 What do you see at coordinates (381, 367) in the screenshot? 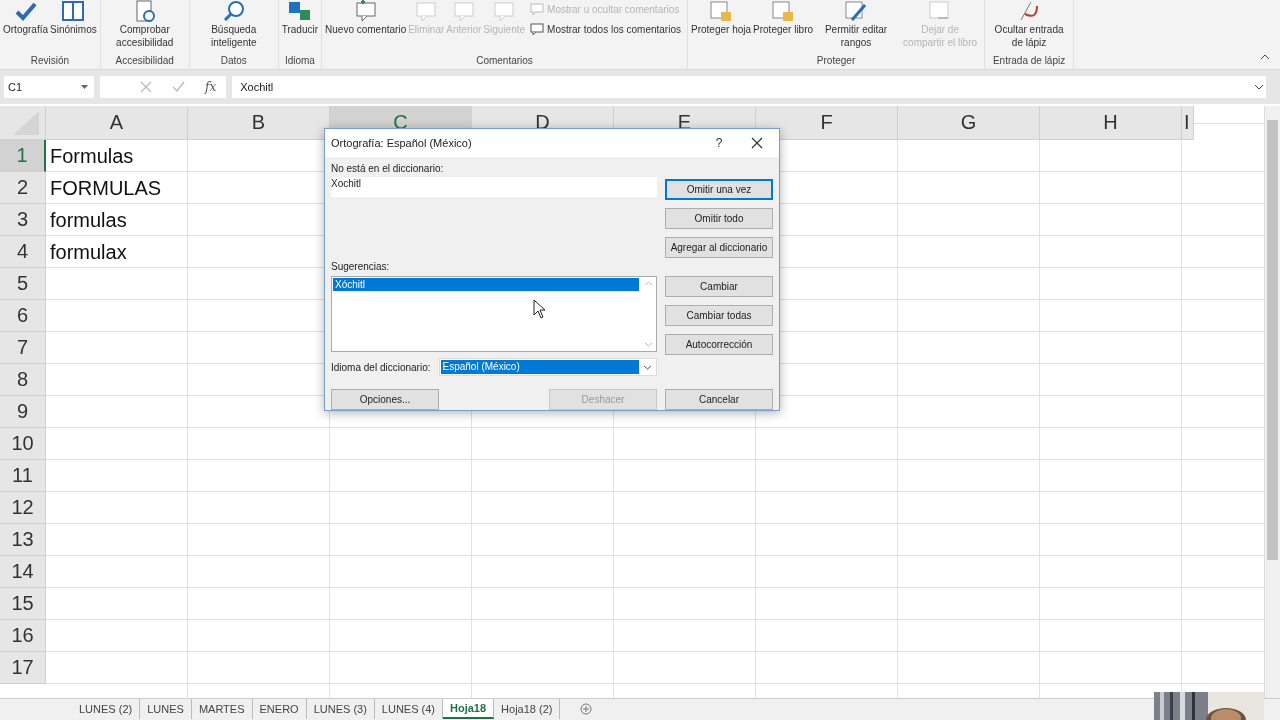
I see `field-label: Idioma del diccionario:` at bounding box center [381, 367].